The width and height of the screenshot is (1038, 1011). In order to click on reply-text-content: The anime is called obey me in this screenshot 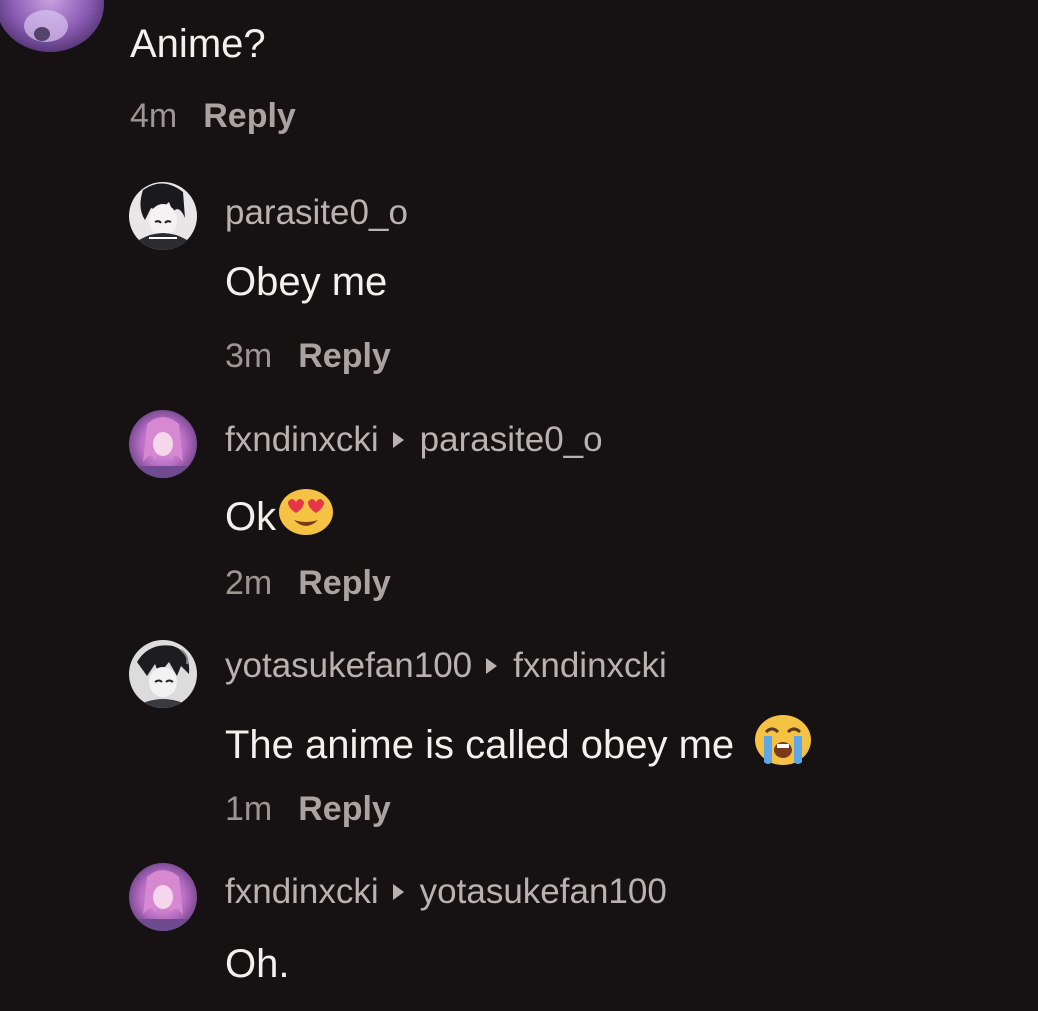, I will do `click(480, 745)`.